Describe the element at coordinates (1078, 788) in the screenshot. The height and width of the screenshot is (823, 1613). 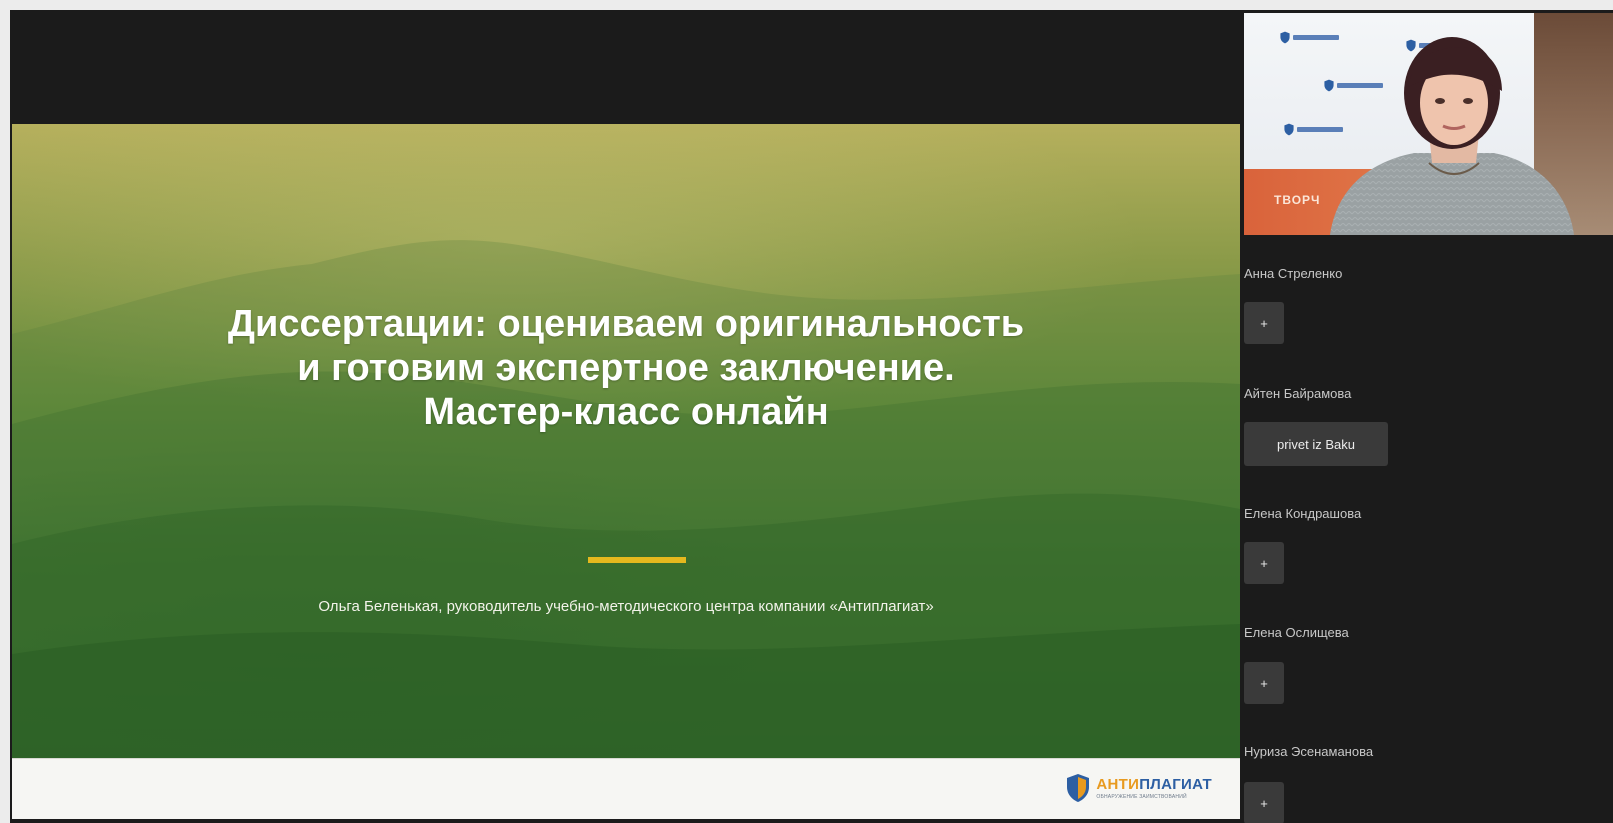
I see `shield-icon` at that location.